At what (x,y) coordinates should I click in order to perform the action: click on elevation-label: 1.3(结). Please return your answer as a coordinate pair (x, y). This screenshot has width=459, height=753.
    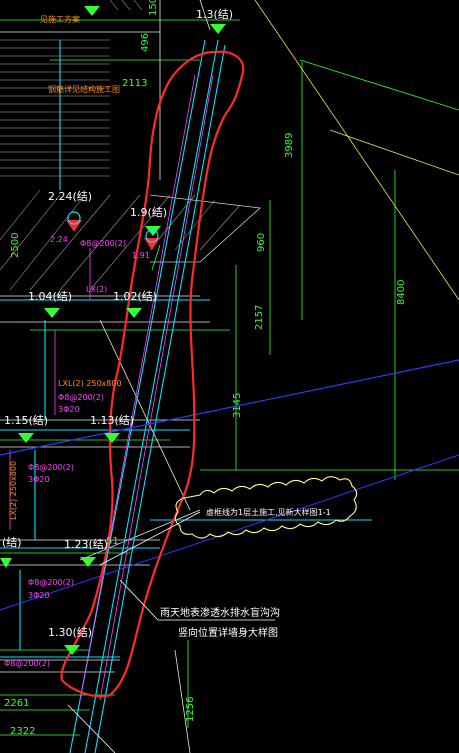
    Looking at the image, I should click on (214, 14).